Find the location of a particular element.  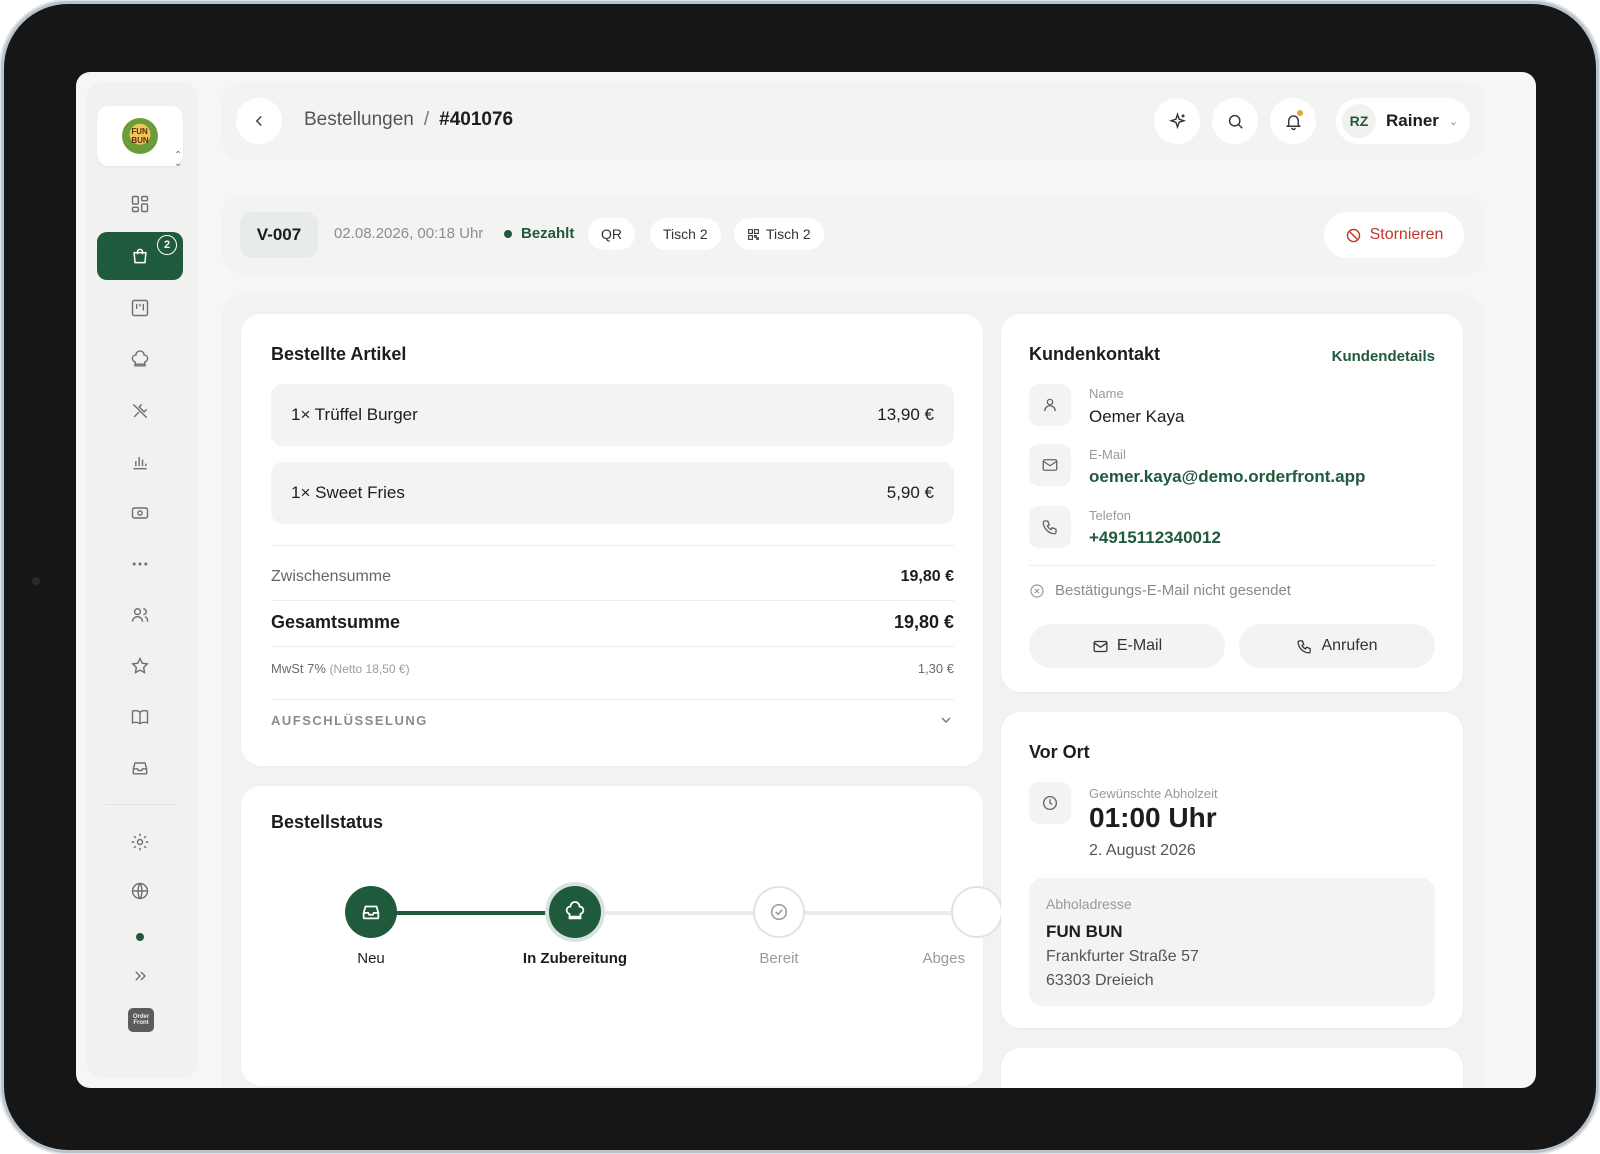

sidebar-item-catalog is located at coordinates (140, 717).